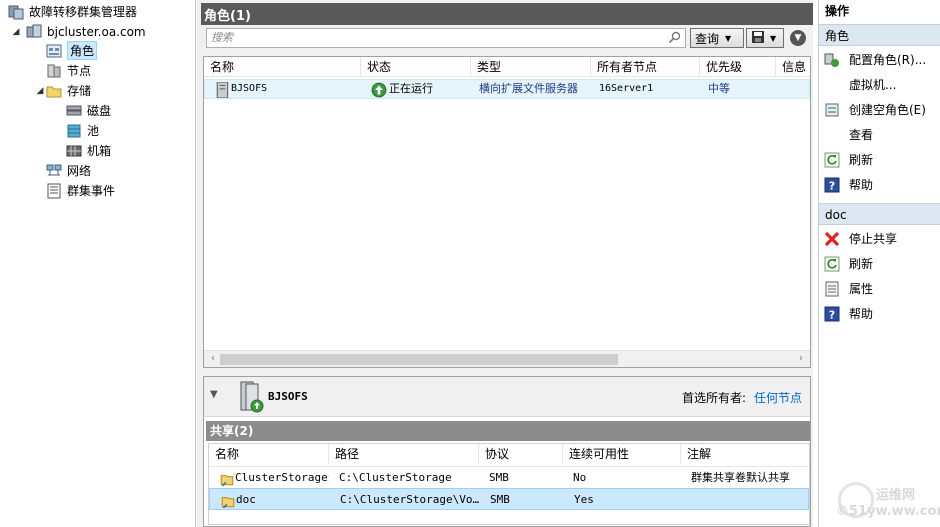  What do you see at coordinates (778, 398) in the screenshot?
I see `preferred-owner-link: 任何节点` at bounding box center [778, 398].